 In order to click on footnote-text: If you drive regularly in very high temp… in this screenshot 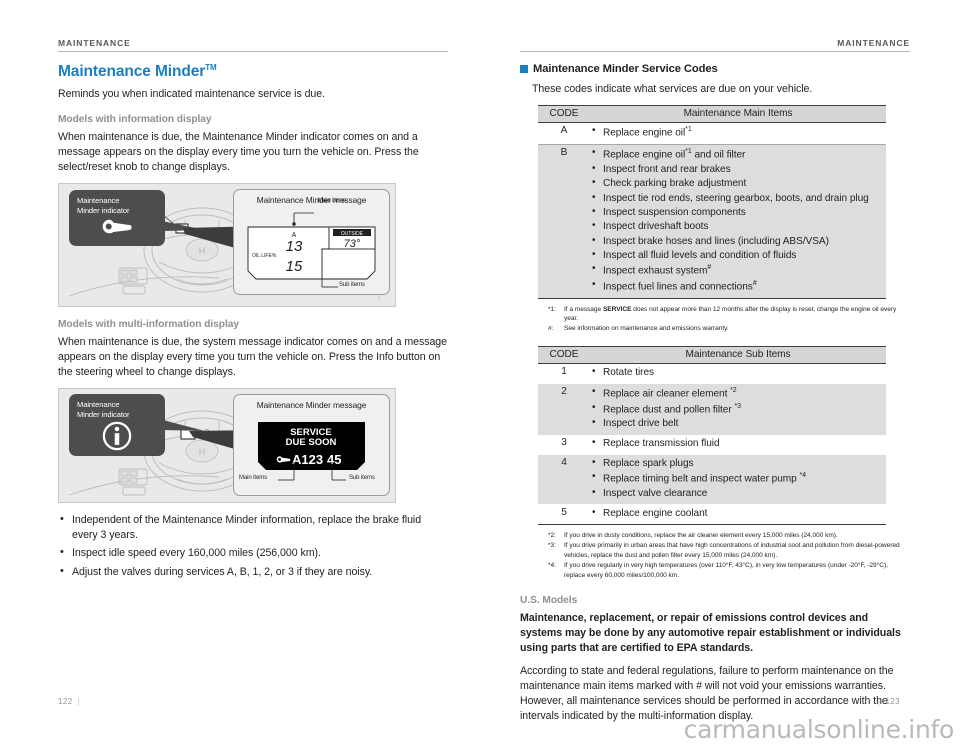, I will do `click(726, 570)`.